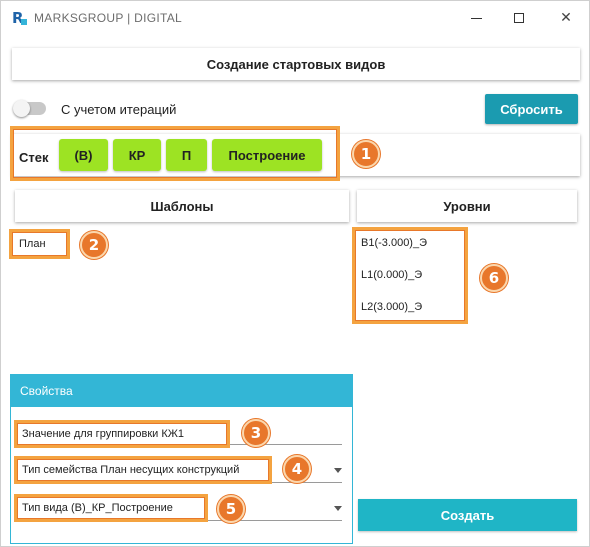  What do you see at coordinates (108, 18) in the screenshot?
I see `window-title: MARKSGROUP | DIGITAL` at bounding box center [108, 18].